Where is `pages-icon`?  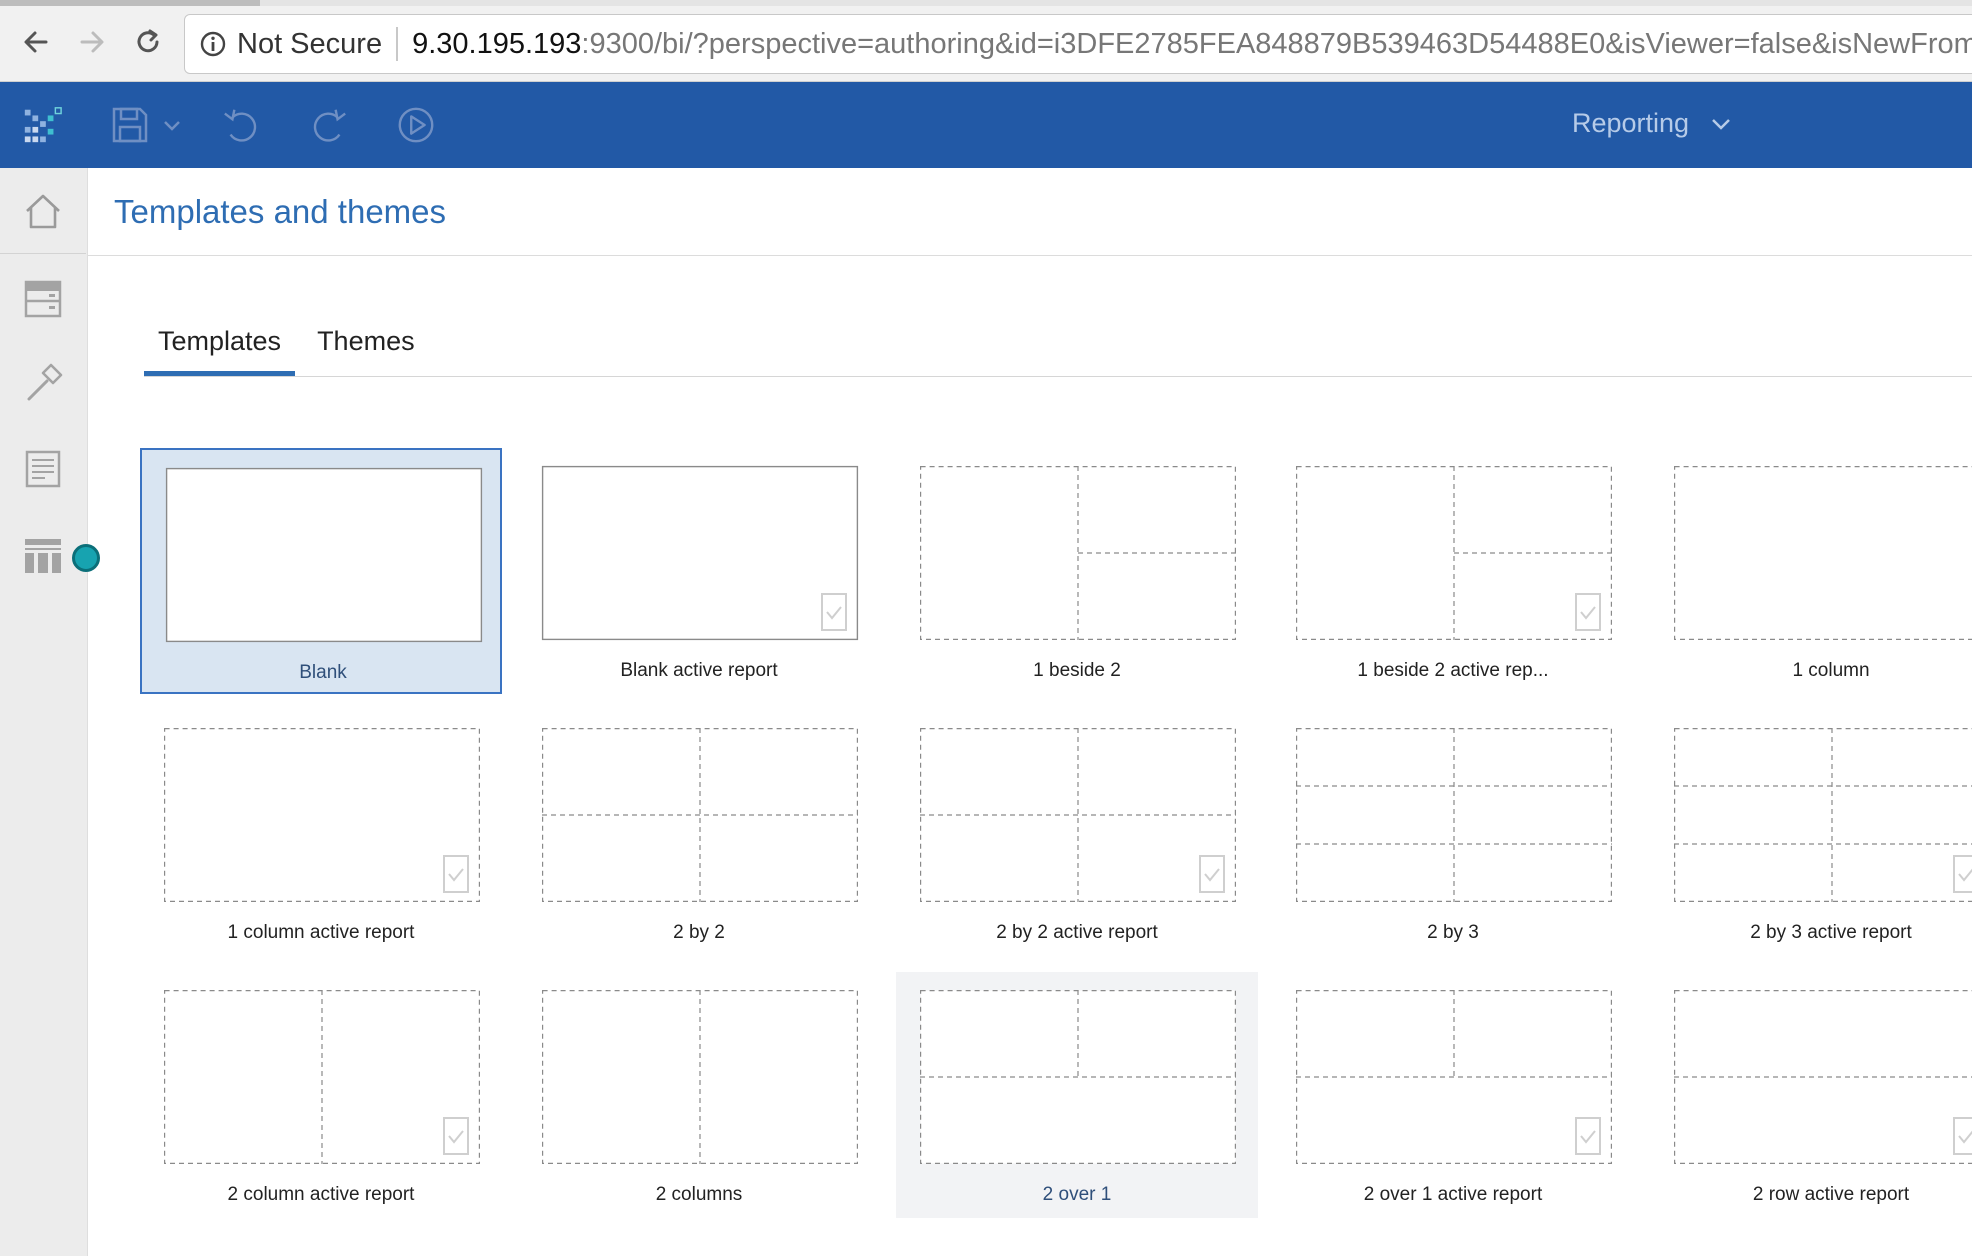
pages-icon is located at coordinates (43, 469).